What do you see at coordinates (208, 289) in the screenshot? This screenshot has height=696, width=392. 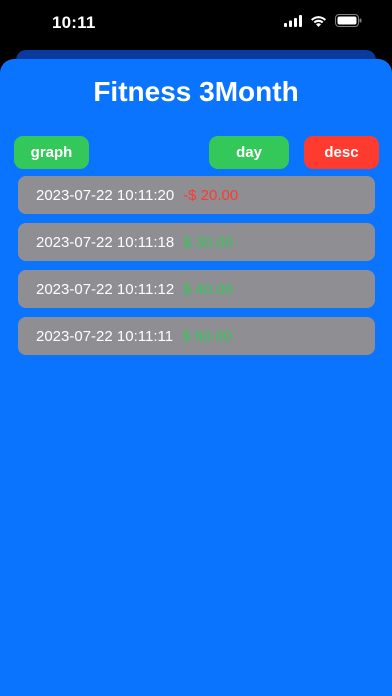 I see `entry-amount: $ 40.00` at bounding box center [208, 289].